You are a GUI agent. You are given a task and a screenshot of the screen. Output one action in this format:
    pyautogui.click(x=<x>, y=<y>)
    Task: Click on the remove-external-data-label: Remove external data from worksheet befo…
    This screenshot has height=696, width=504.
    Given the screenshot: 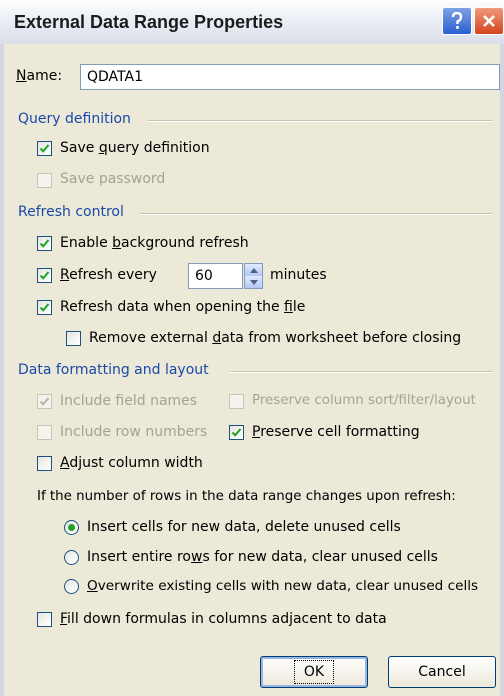 What is the action you would take?
    pyautogui.click(x=275, y=338)
    